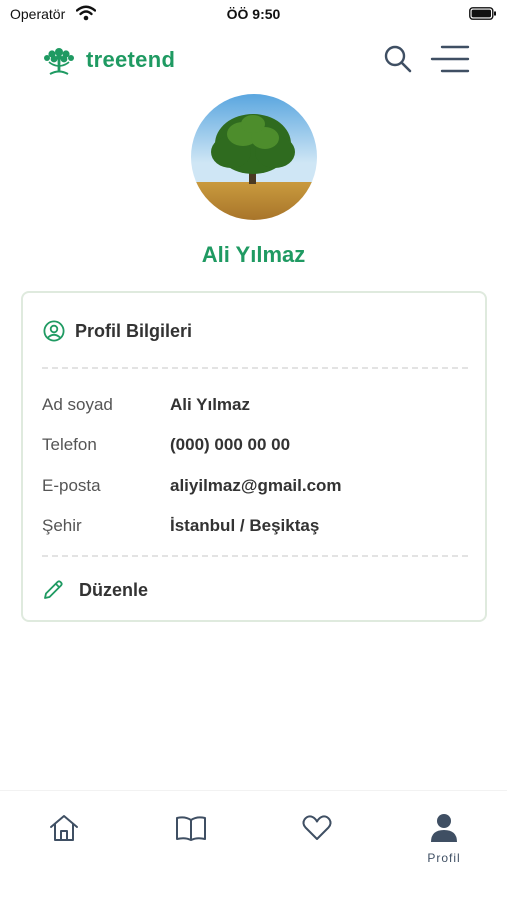 This screenshot has height=900, width=507. I want to click on info-label: Şehir, so click(62, 525).